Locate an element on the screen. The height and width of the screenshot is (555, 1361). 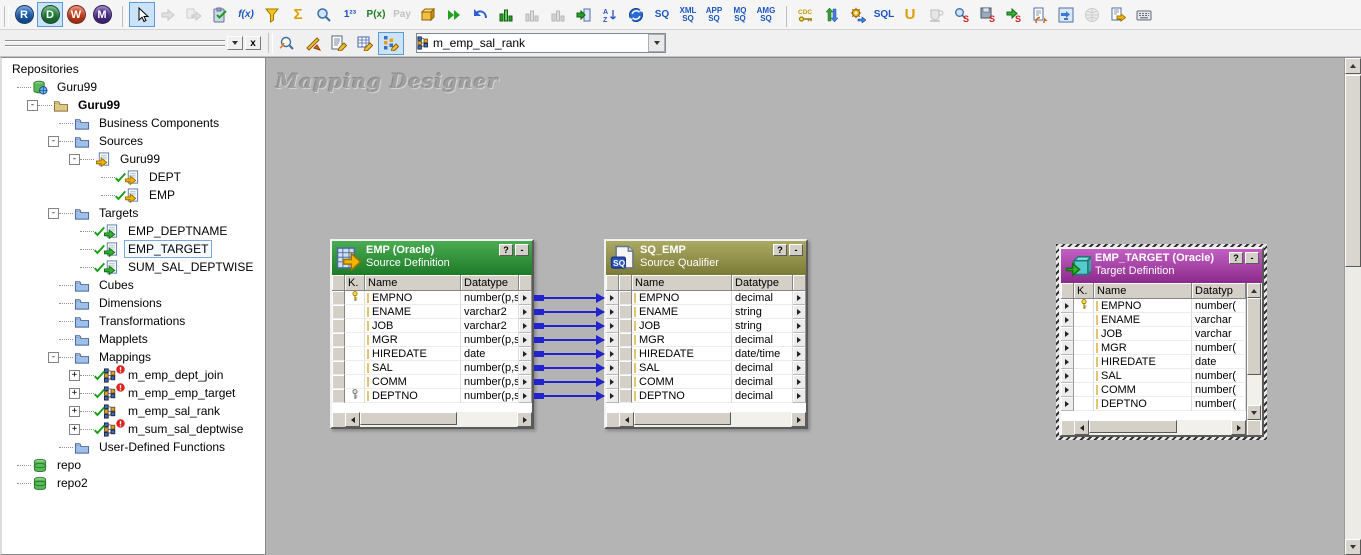
mapping-selector-dropdown-button is located at coordinates (656, 43).